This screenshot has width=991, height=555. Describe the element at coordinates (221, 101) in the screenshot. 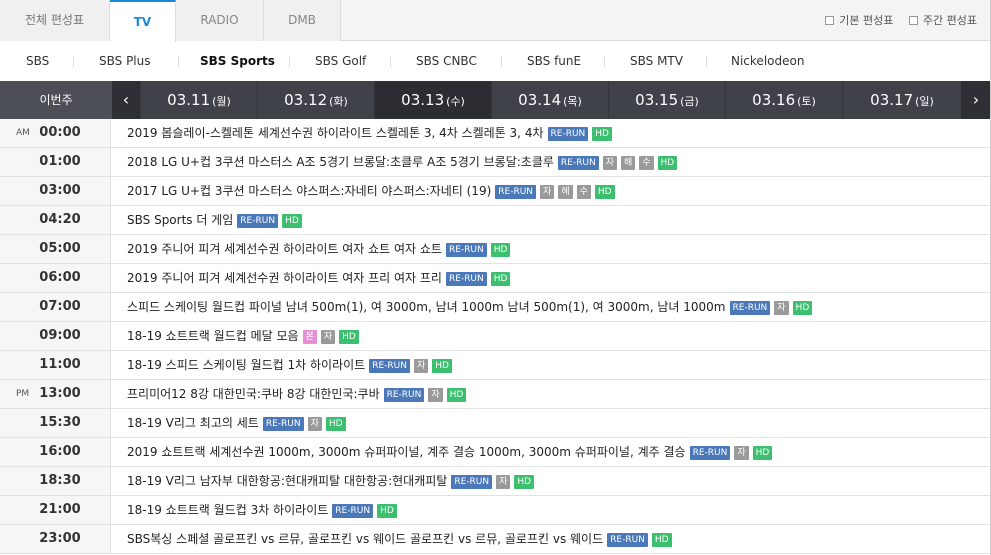

I see `day-weekday: (월)` at that location.